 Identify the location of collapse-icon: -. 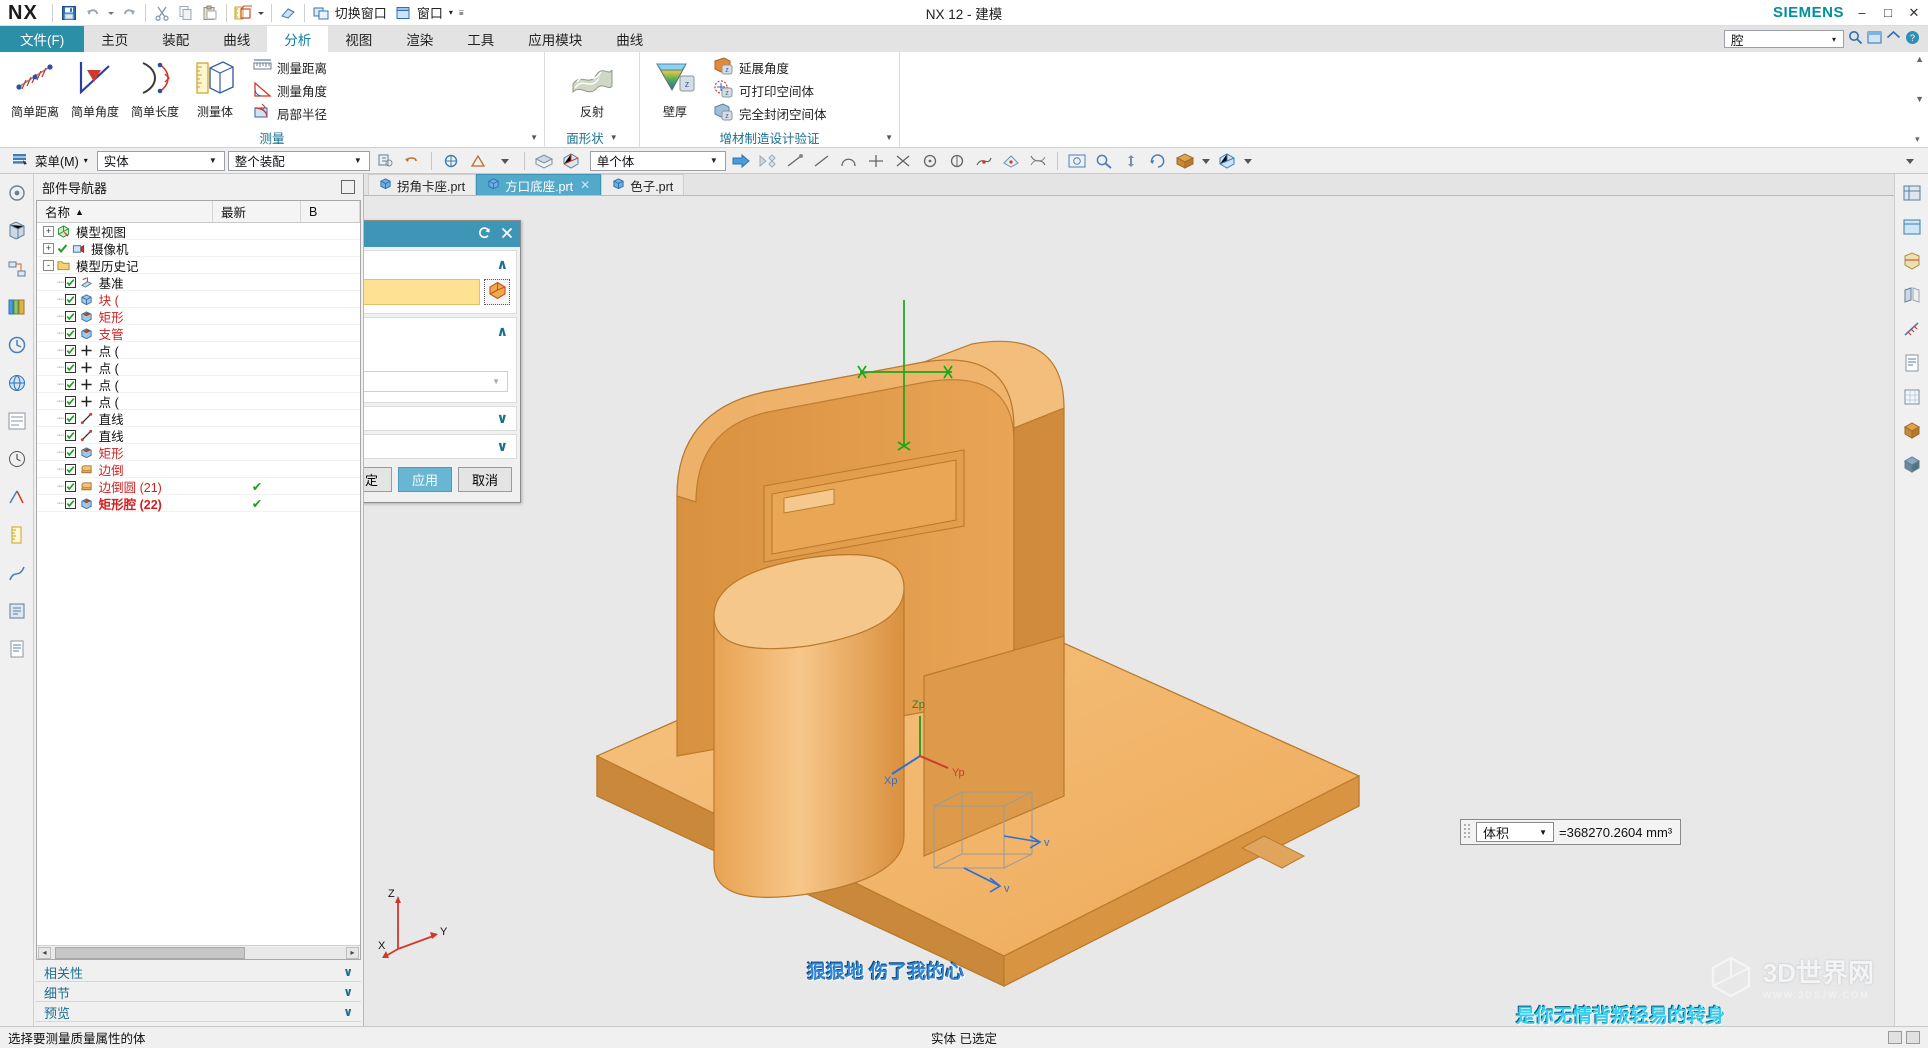
(48, 265).